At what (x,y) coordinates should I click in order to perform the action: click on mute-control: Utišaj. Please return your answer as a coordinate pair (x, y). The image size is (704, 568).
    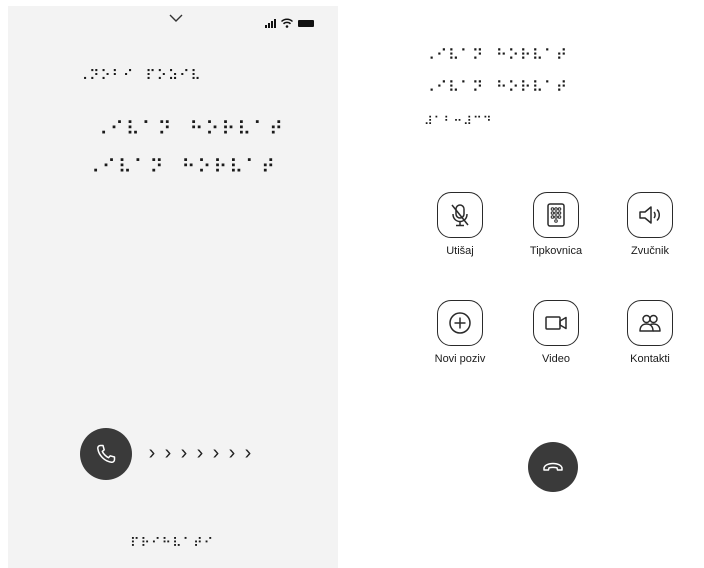
    Looking at the image, I should click on (460, 224).